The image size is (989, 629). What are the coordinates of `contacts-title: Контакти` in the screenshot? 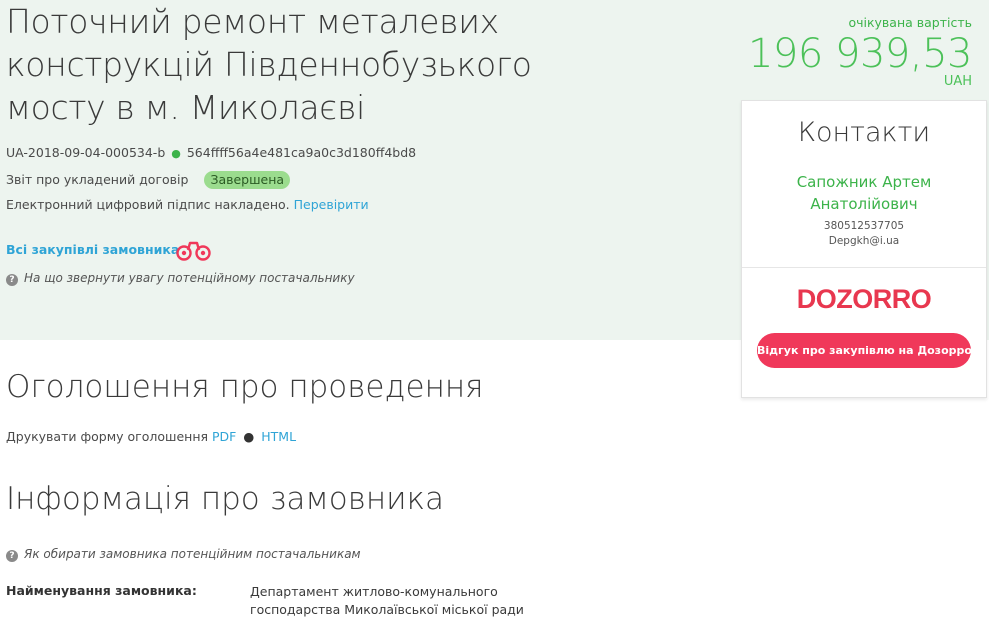 It's located at (864, 132).